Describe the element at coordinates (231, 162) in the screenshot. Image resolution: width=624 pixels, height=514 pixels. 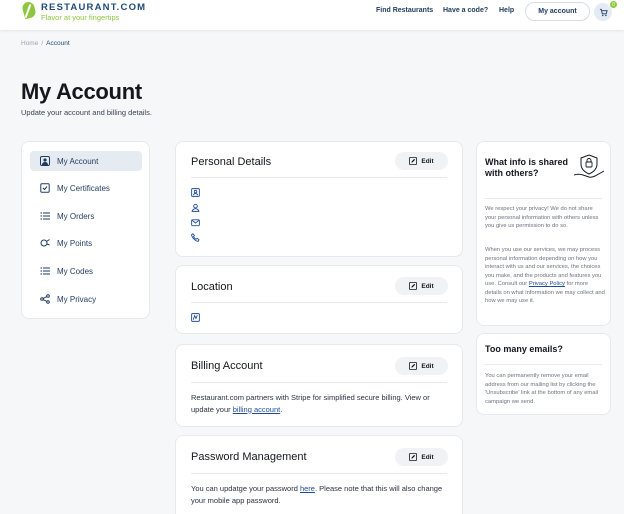
I see `personal-details-title: Personal Details` at that location.